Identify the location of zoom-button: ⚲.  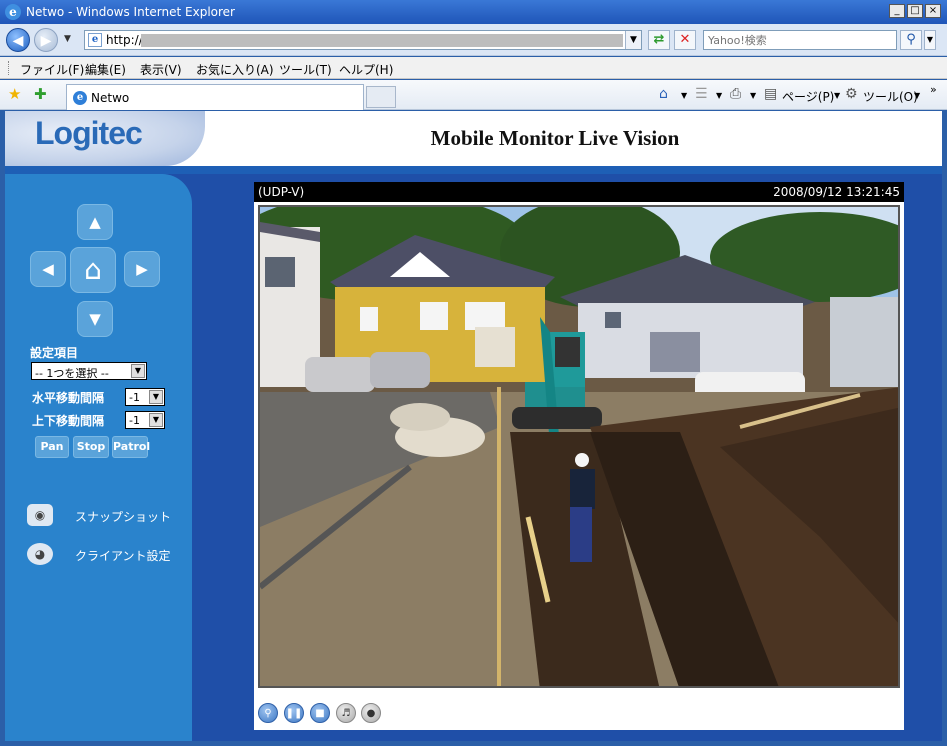
(268, 713).